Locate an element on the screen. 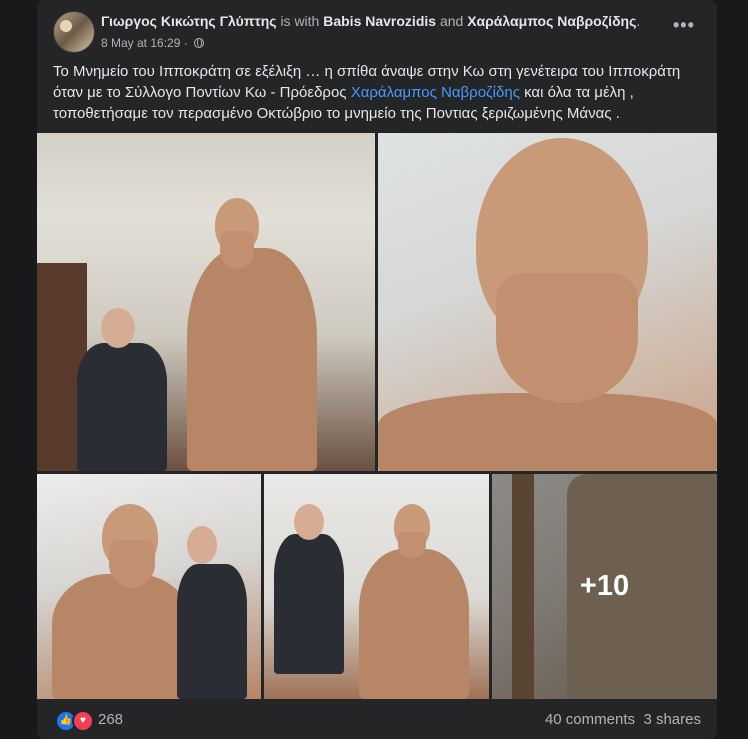  comments-count: 40 comments is located at coordinates (590, 719).